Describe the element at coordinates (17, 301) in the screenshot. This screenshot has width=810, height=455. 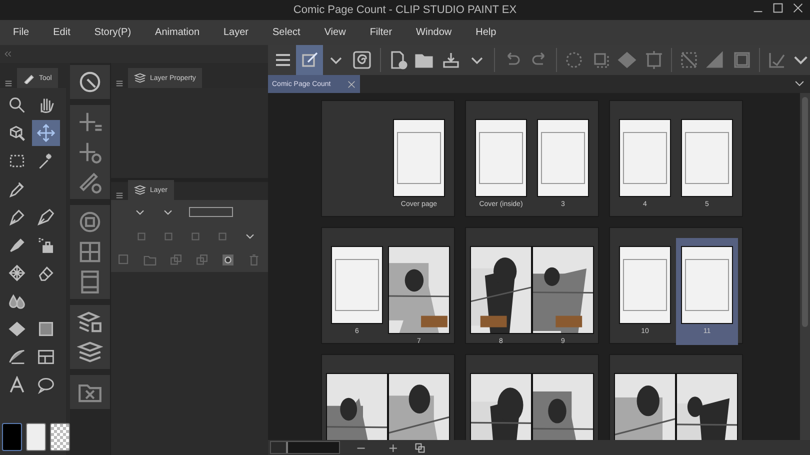
I see `drops-icon` at that location.